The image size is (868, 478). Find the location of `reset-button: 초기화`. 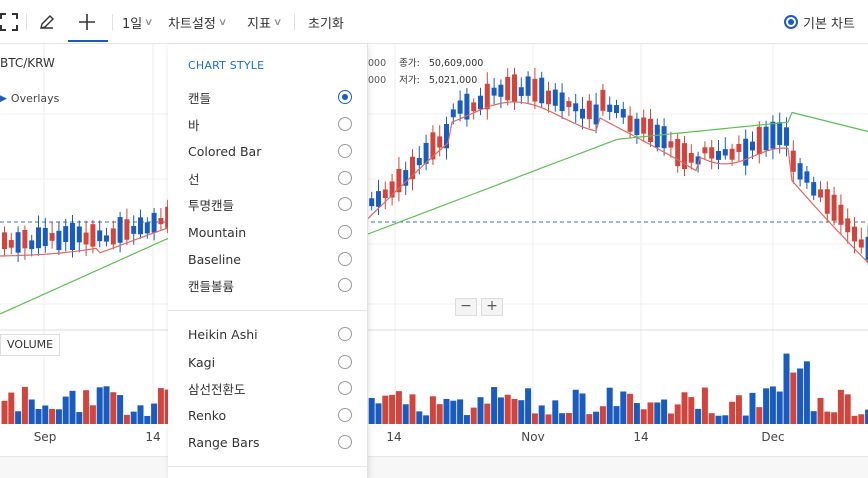

reset-button: 초기화 is located at coordinates (326, 22).